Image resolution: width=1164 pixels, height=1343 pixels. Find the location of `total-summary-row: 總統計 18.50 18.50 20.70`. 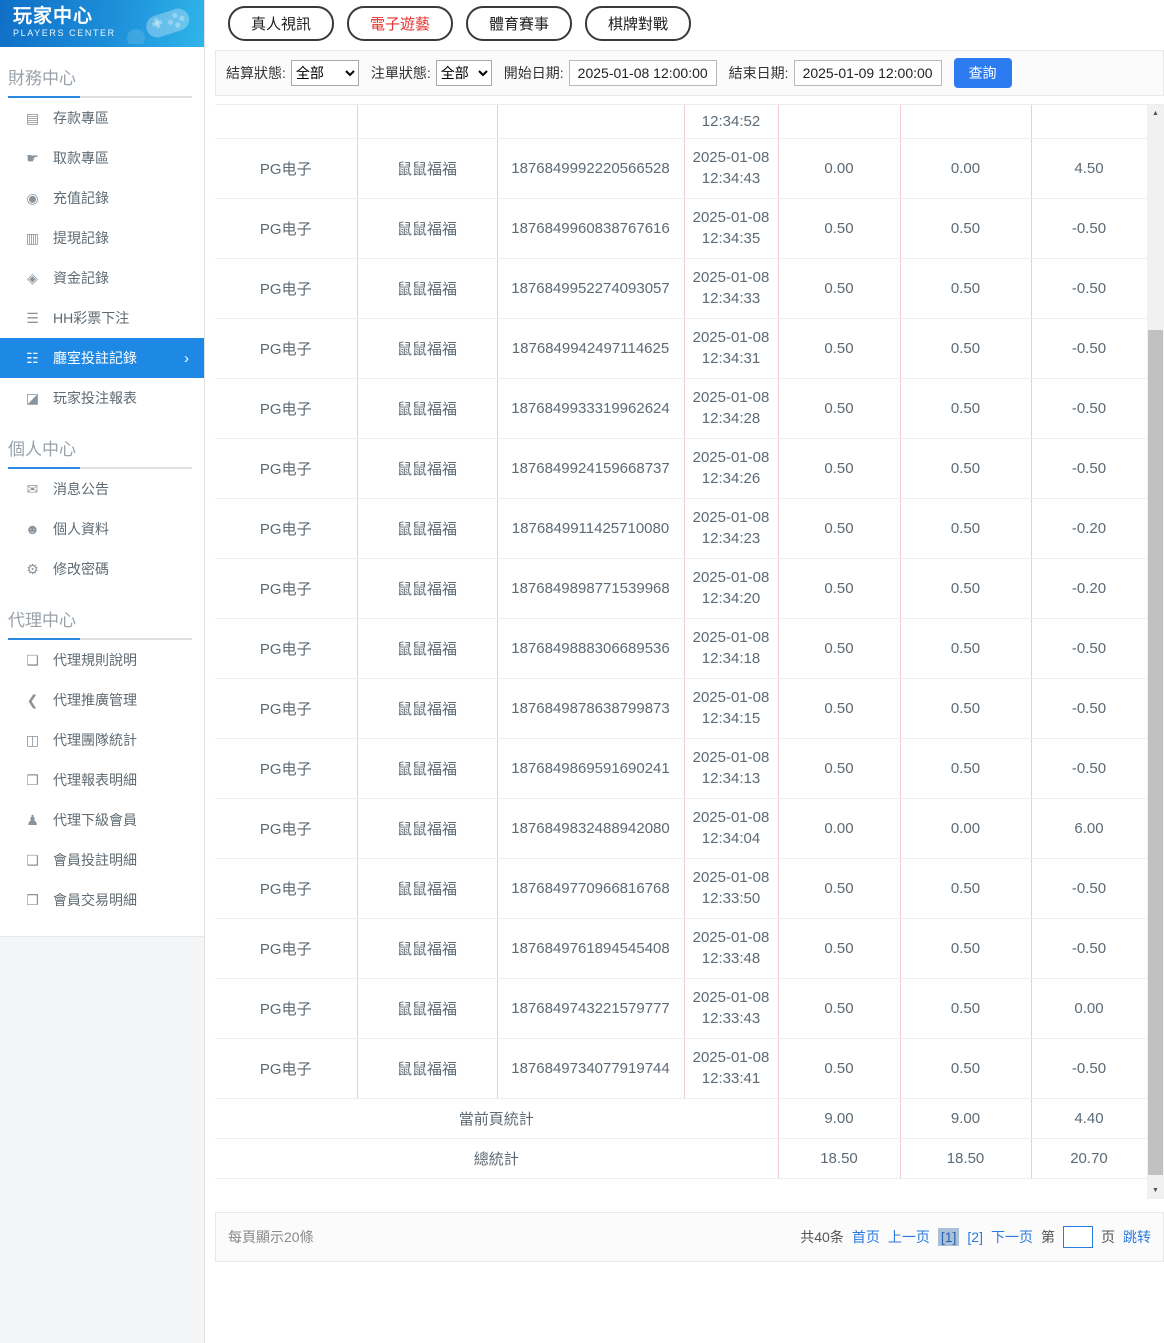

total-summary-row: 總統計 18.50 18.50 20.70 is located at coordinates (681, 1158).